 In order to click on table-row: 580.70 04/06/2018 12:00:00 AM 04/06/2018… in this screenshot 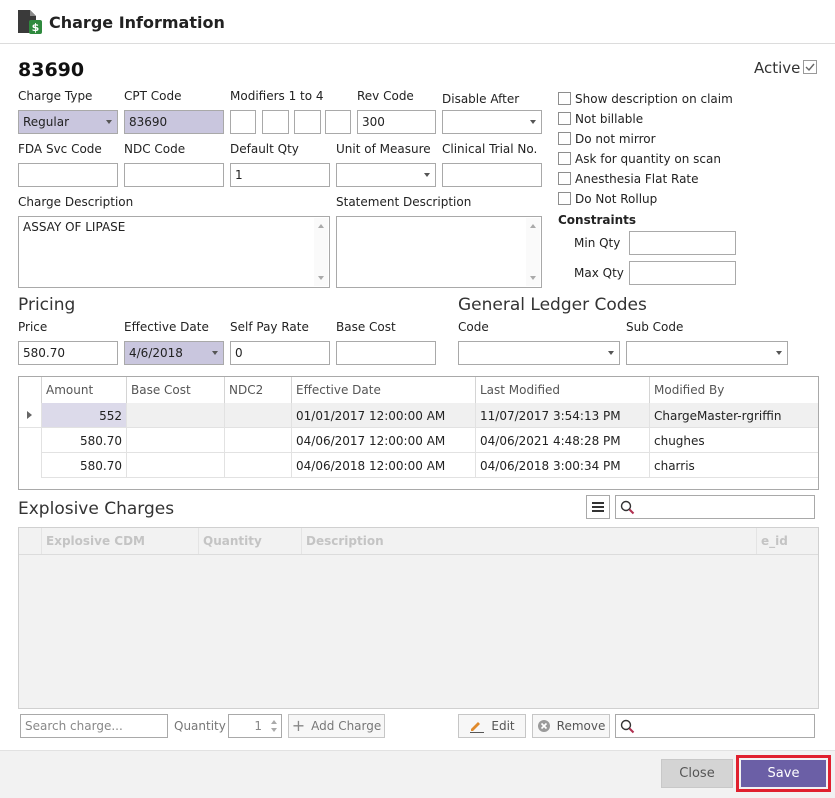, I will do `click(418, 465)`.